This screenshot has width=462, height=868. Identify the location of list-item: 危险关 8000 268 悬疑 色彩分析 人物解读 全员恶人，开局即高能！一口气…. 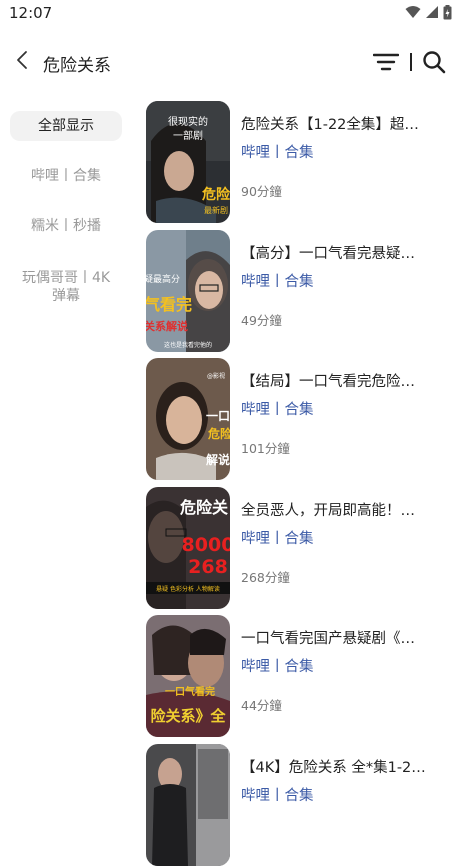
(301, 549).